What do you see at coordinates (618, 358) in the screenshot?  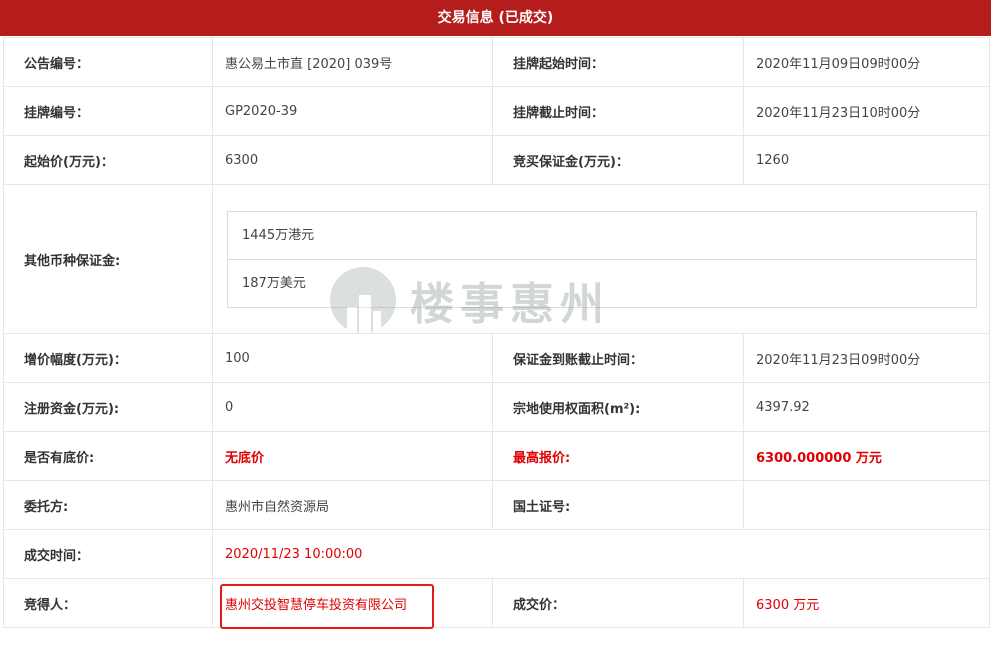 I see `deposit-deadline-label: 保证金到账截止时间：` at bounding box center [618, 358].